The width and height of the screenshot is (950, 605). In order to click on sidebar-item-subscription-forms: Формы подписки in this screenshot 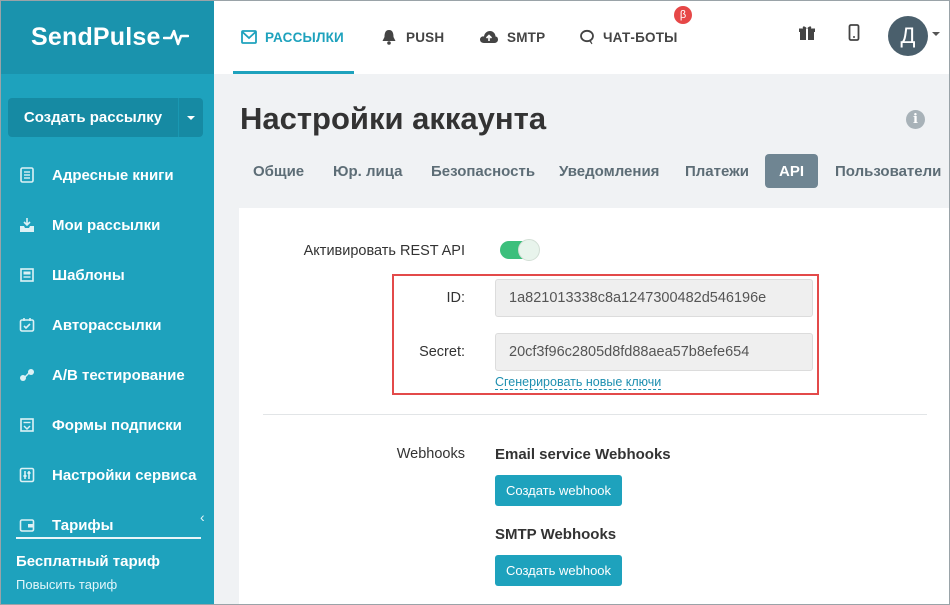, I will do `click(107, 425)`.